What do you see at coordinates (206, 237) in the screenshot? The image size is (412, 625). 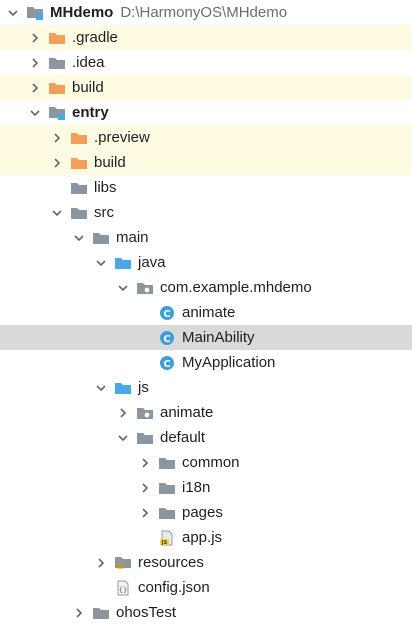 I see `tree-row: main` at bounding box center [206, 237].